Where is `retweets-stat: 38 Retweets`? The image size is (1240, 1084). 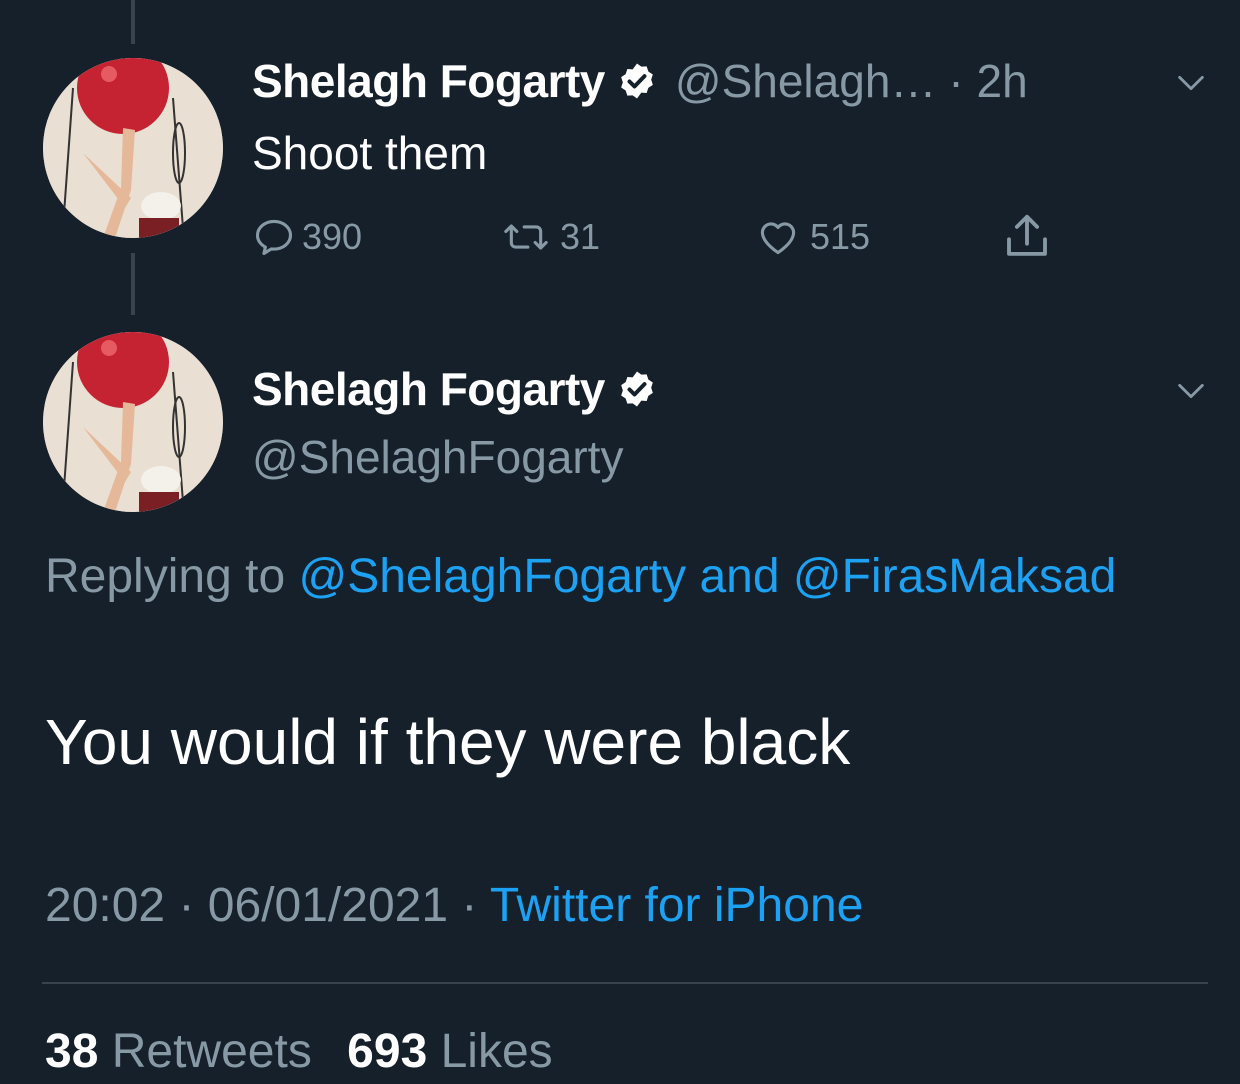
retweets-stat: 38 Retweets is located at coordinates (178, 1051).